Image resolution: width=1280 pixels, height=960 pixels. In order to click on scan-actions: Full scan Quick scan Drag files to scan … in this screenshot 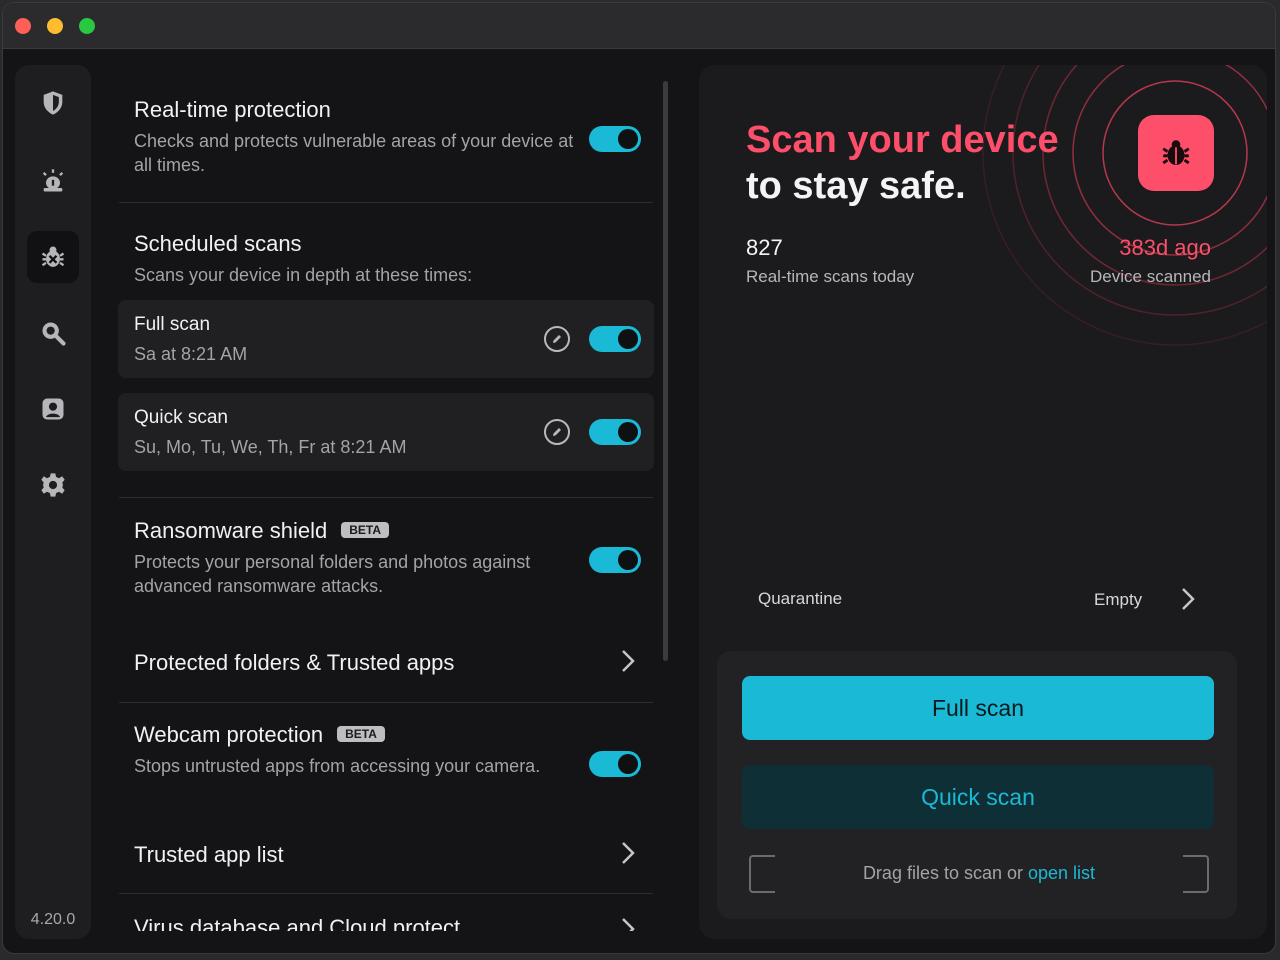, I will do `click(977, 785)`.